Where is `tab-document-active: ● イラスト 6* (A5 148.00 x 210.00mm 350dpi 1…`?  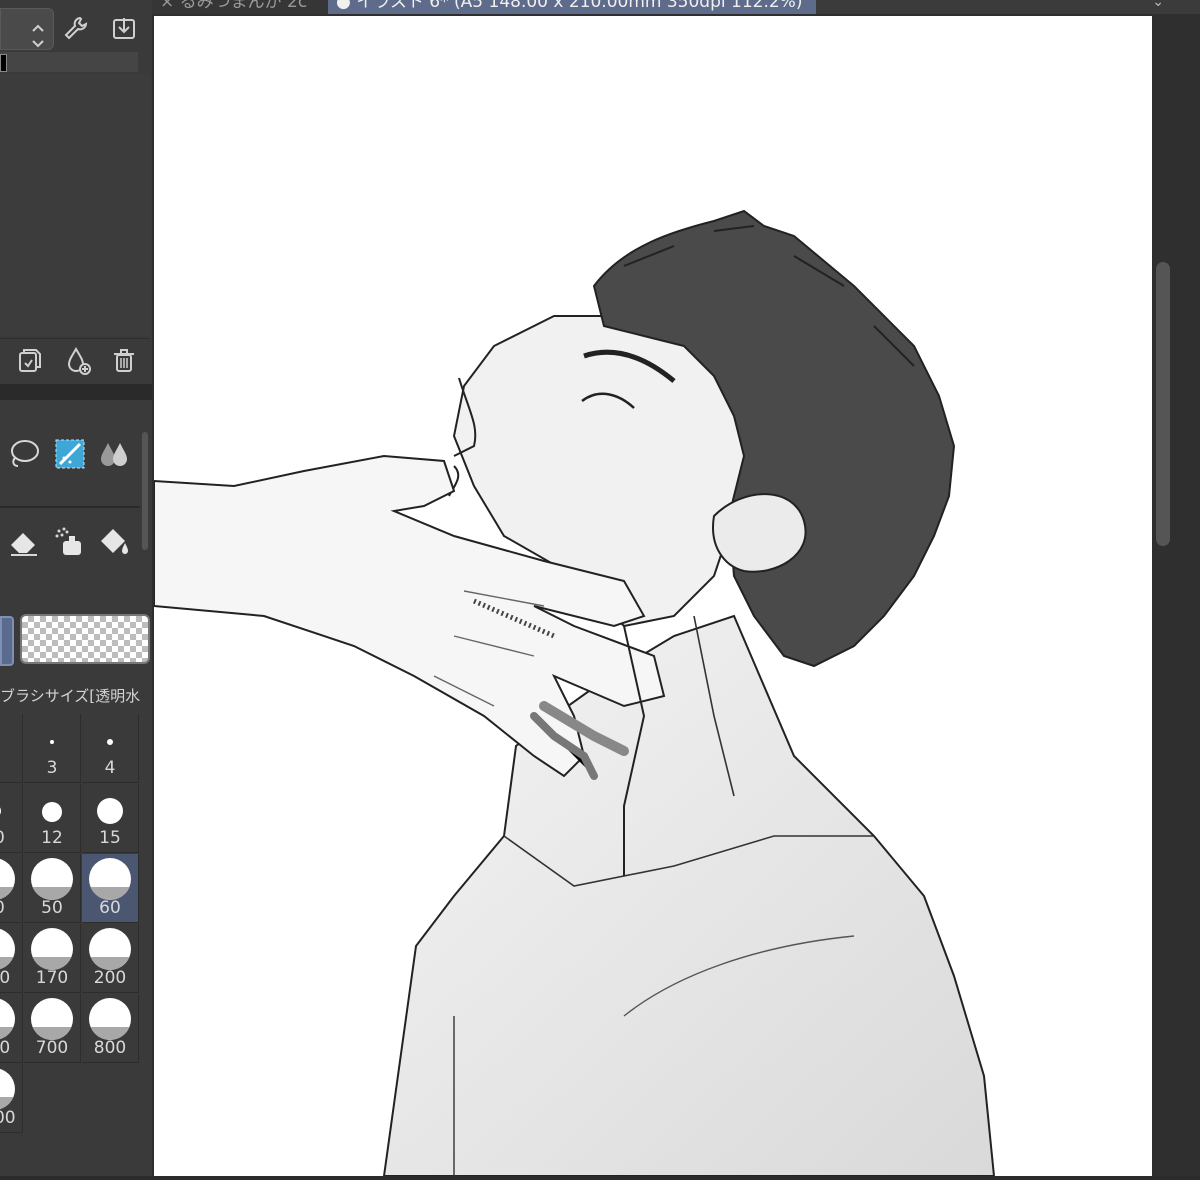 tab-document-active: ● イラスト 6* (A5 148.00 x 210.00mm 350dpi 1… is located at coordinates (572, 7).